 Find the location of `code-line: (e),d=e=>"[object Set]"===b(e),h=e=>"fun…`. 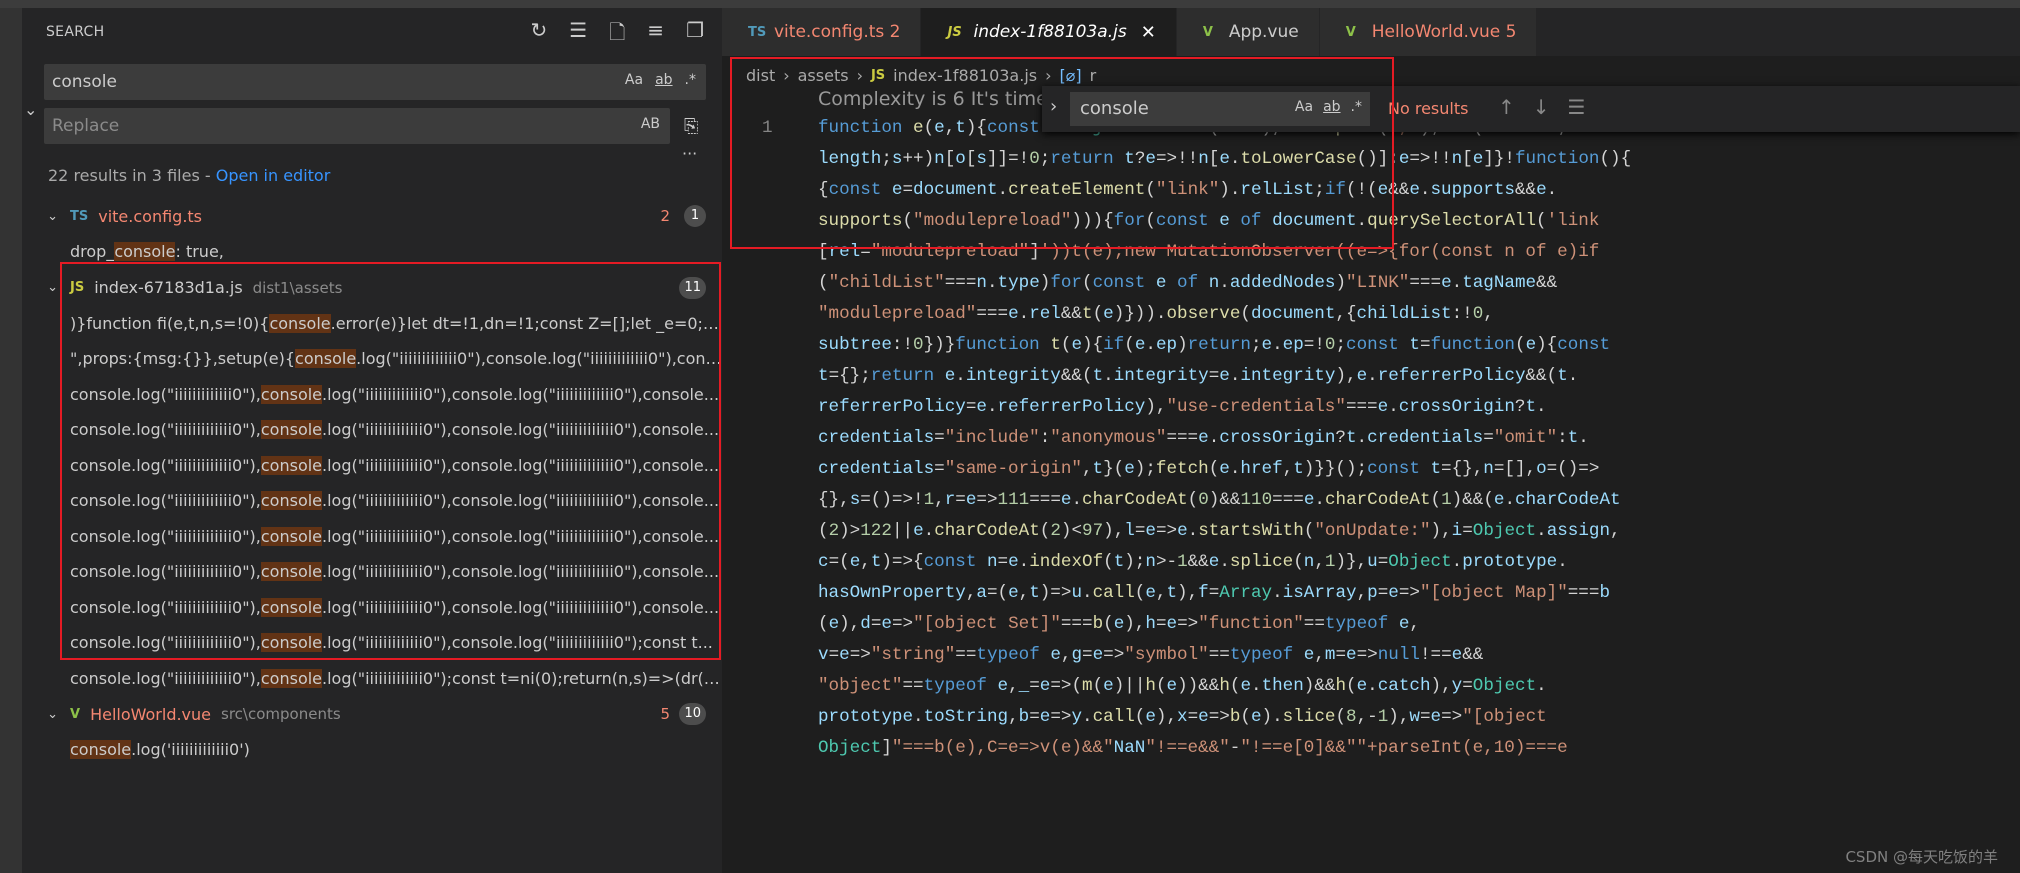

code-line: (e),d=e=>"[object Set]"===b(e),h=e=>"fun… is located at coordinates (1119, 624).